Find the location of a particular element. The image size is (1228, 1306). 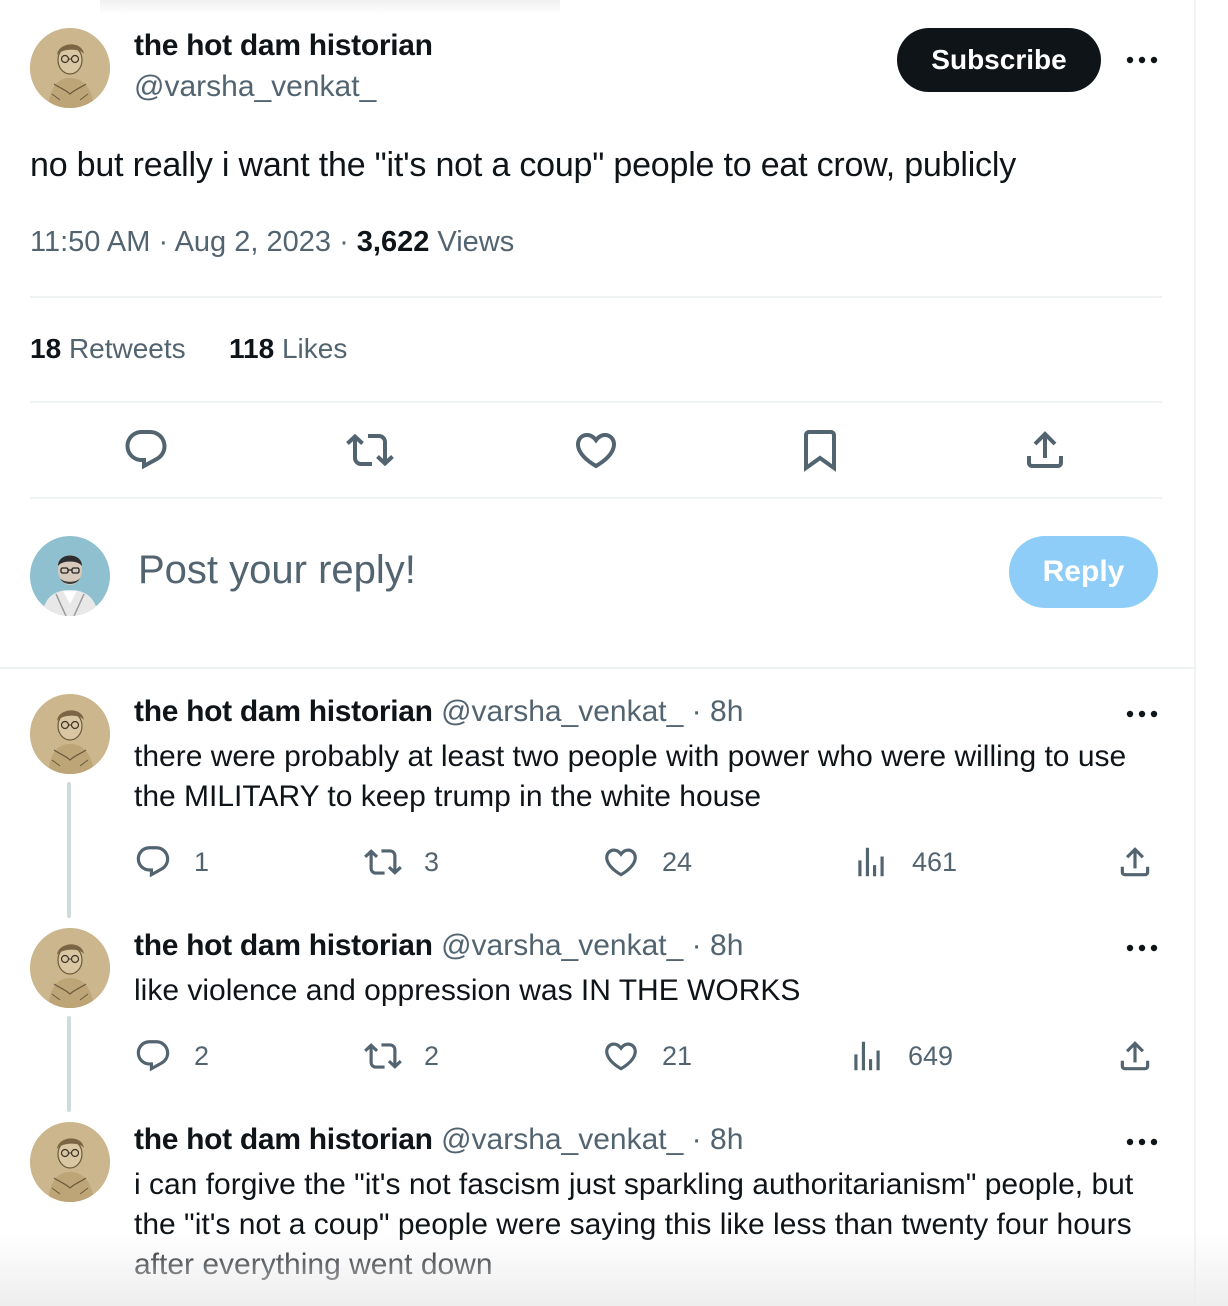

likes-stat: 118 Likes is located at coordinates (288, 349).